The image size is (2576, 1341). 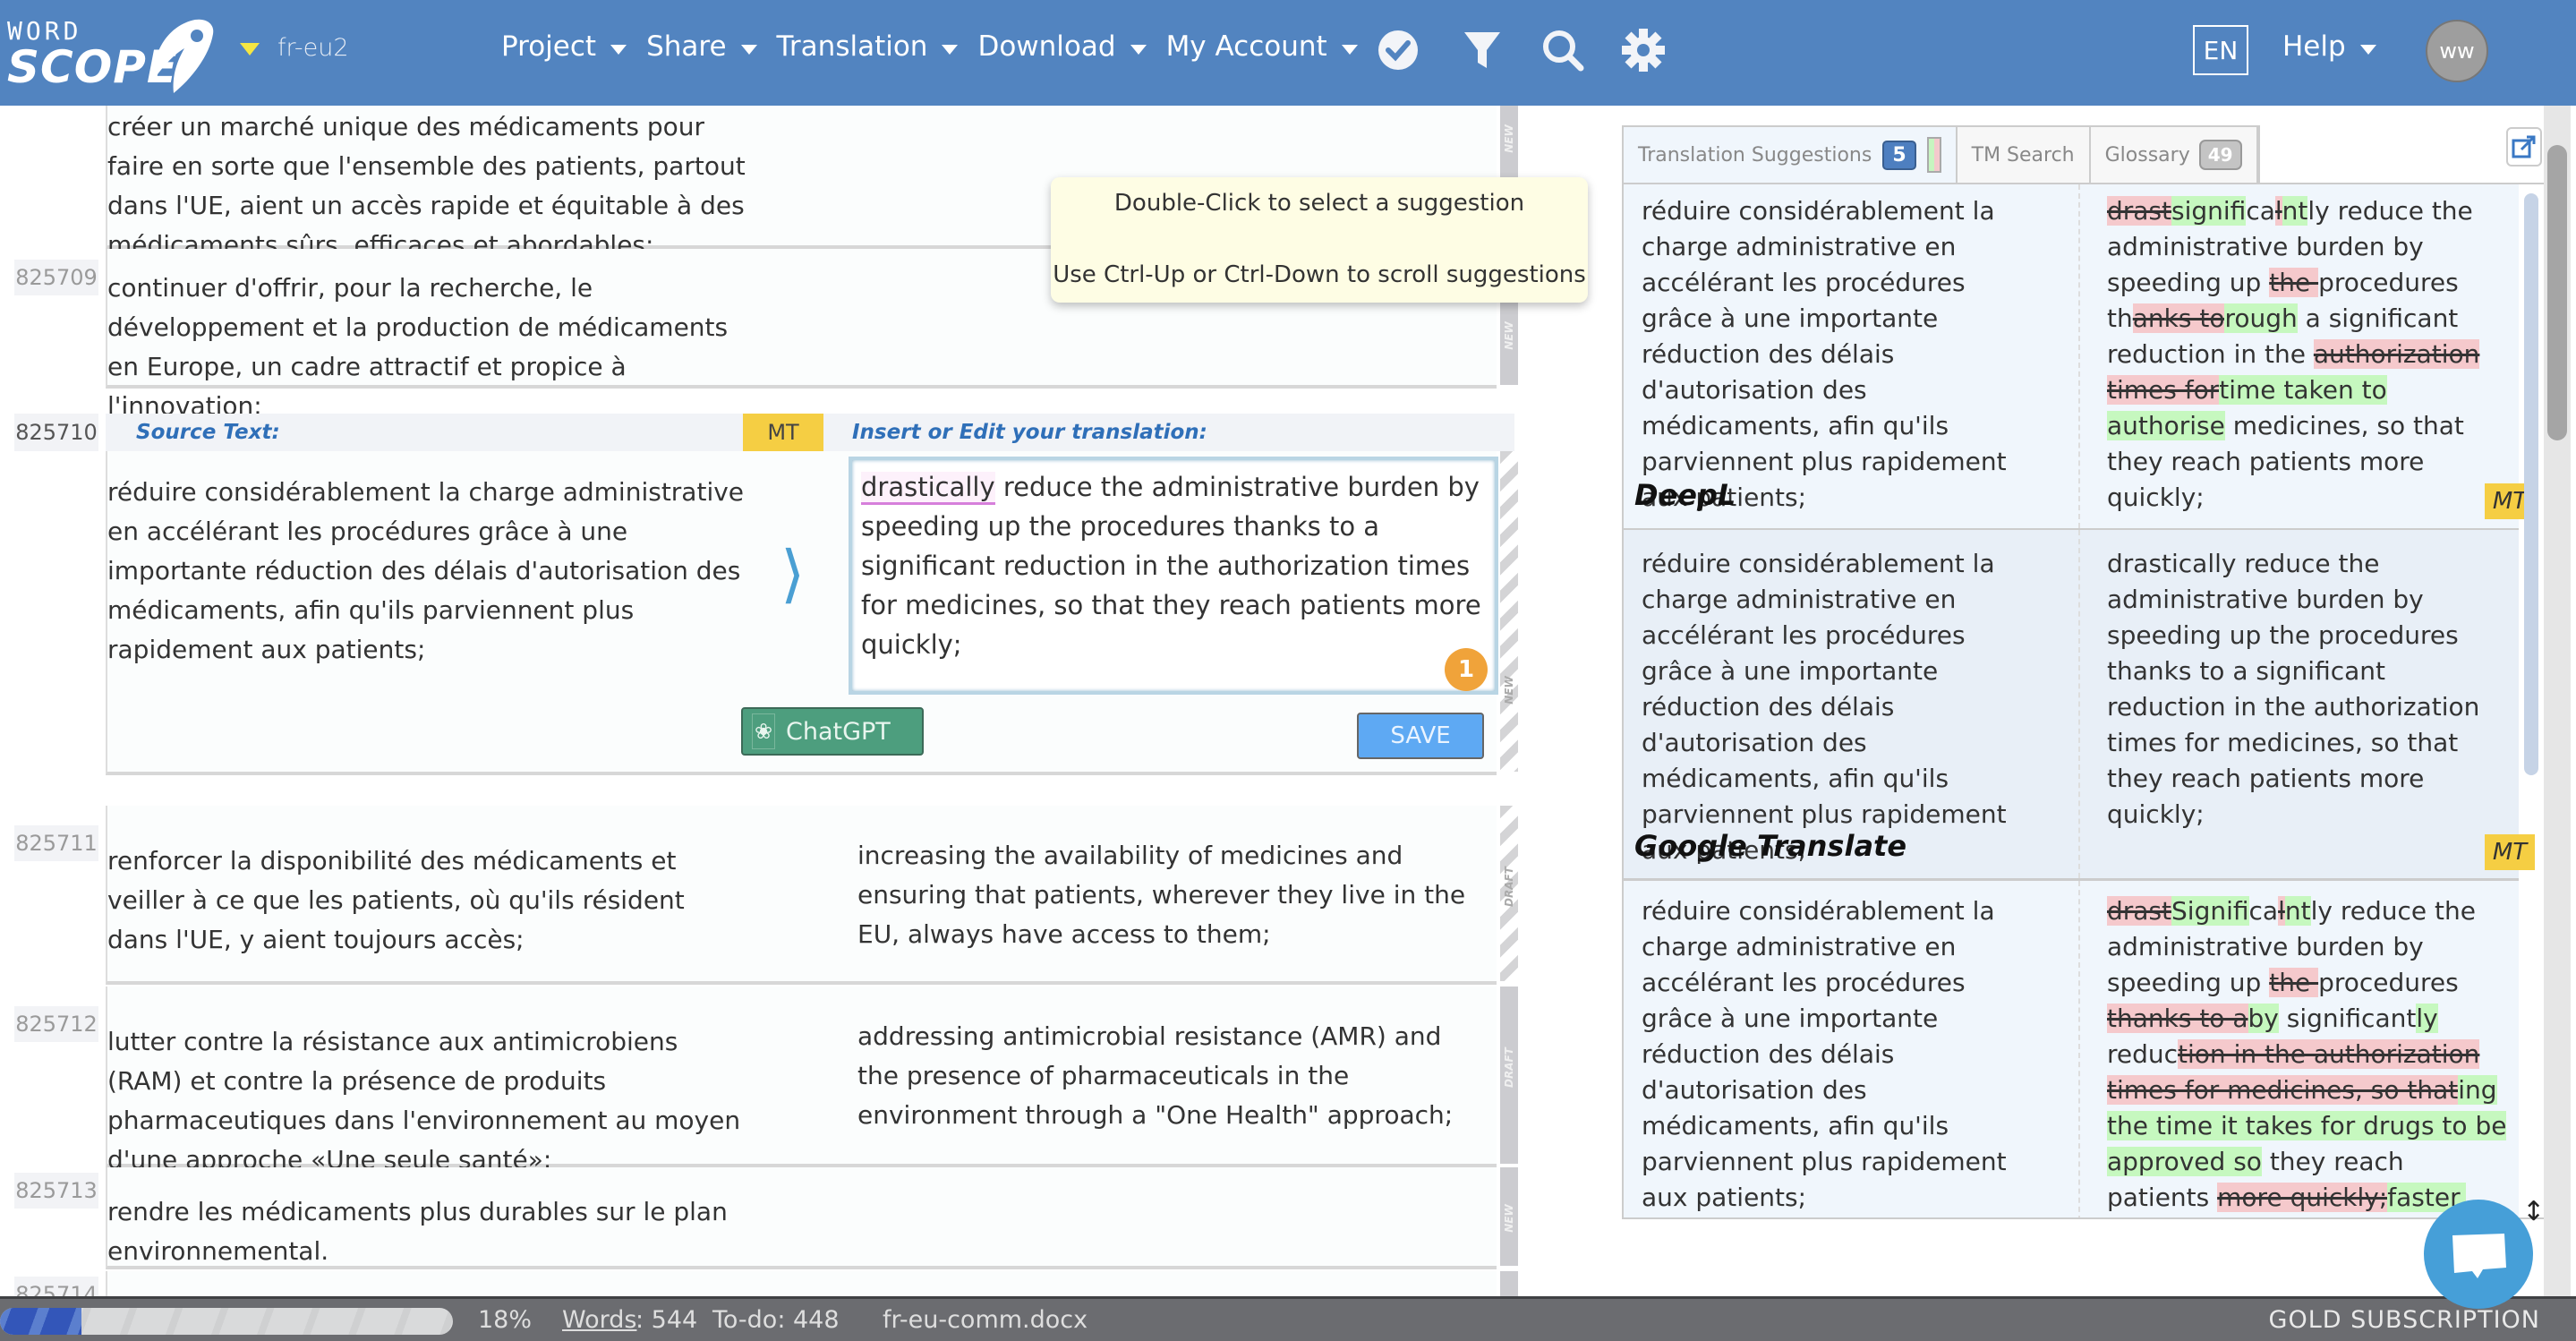 What do you see at coordinates (2531, 484) in the screenshot?
I see `suggestion-scrollbar` at bounding box center [2531, 484].